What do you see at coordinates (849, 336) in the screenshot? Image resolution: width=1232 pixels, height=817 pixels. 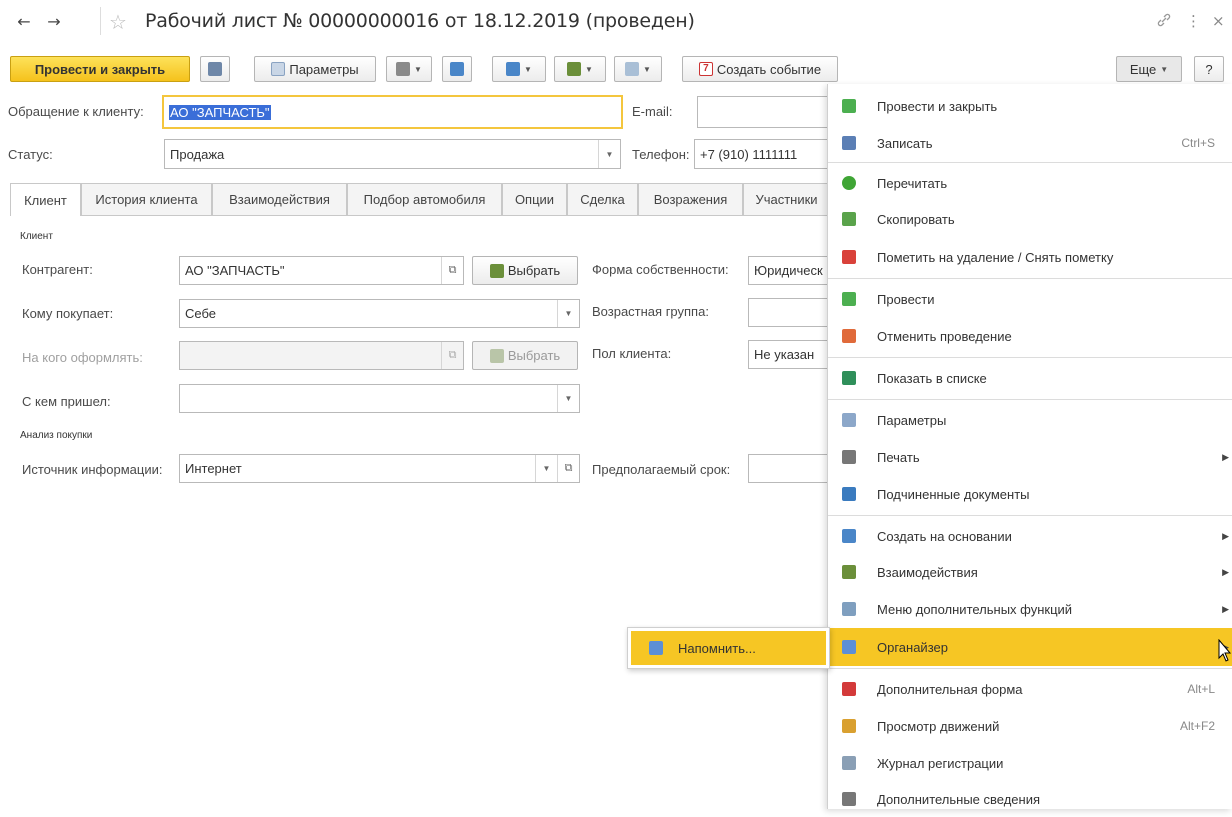 I see `unpost-icon` at bounding box center [849, 336].